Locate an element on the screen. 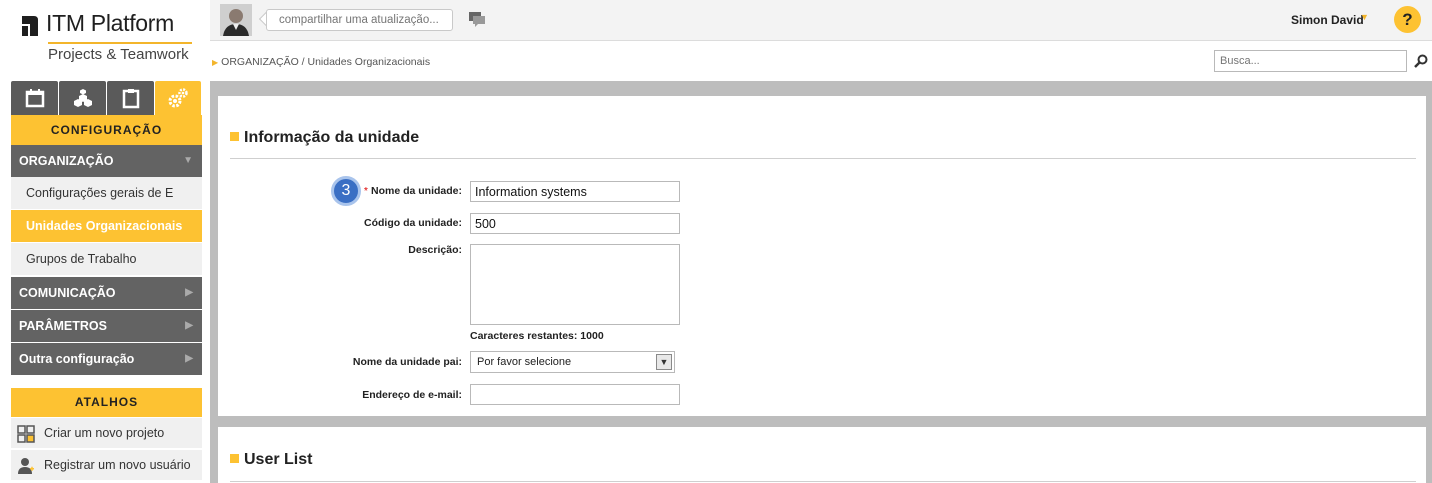  unit-code-label: Código da unidade: is located at coordinates (413, 223).